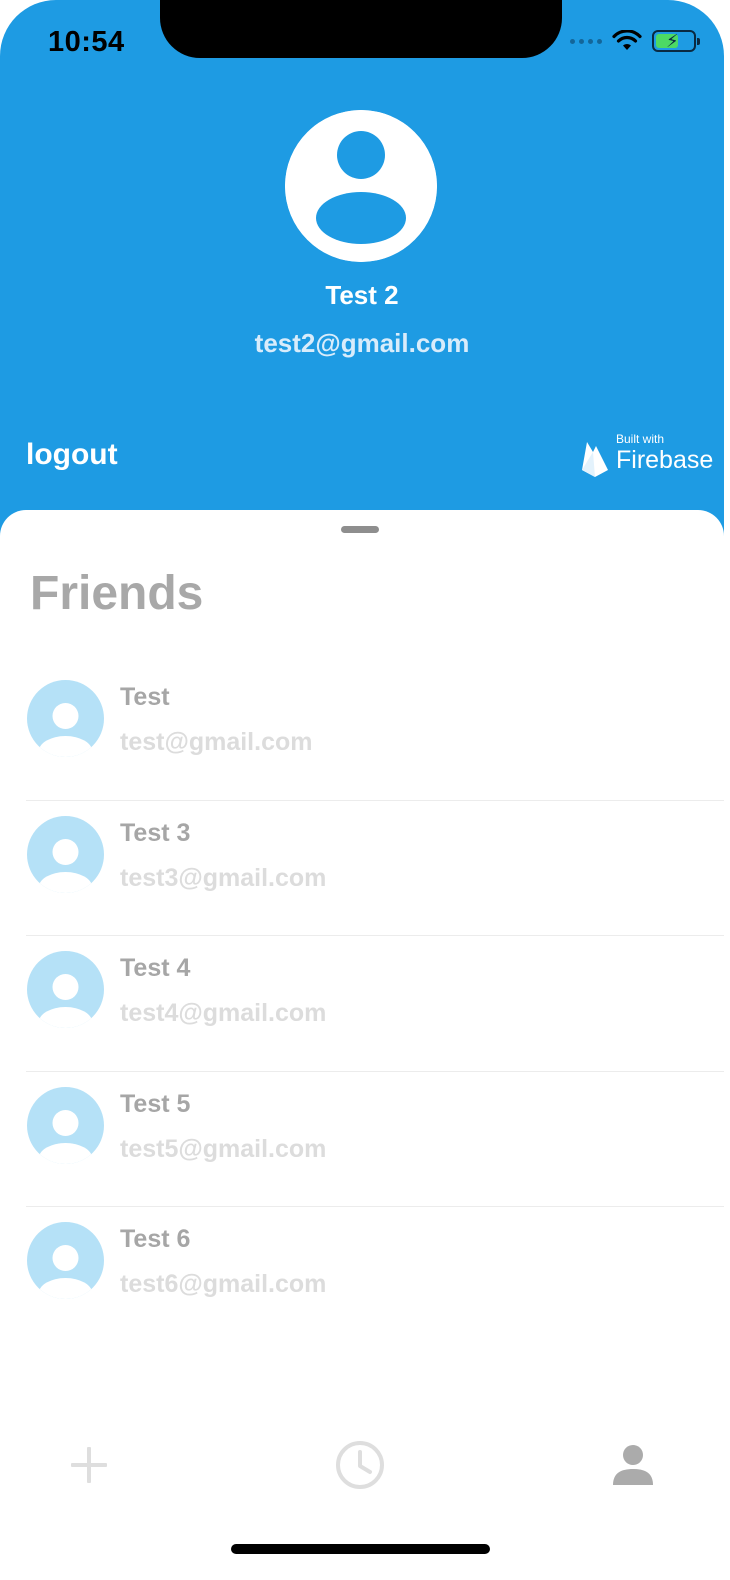  Describe the element at coordinates (145, 697) in the screenshot. I see `friend-name: Test` at that location.